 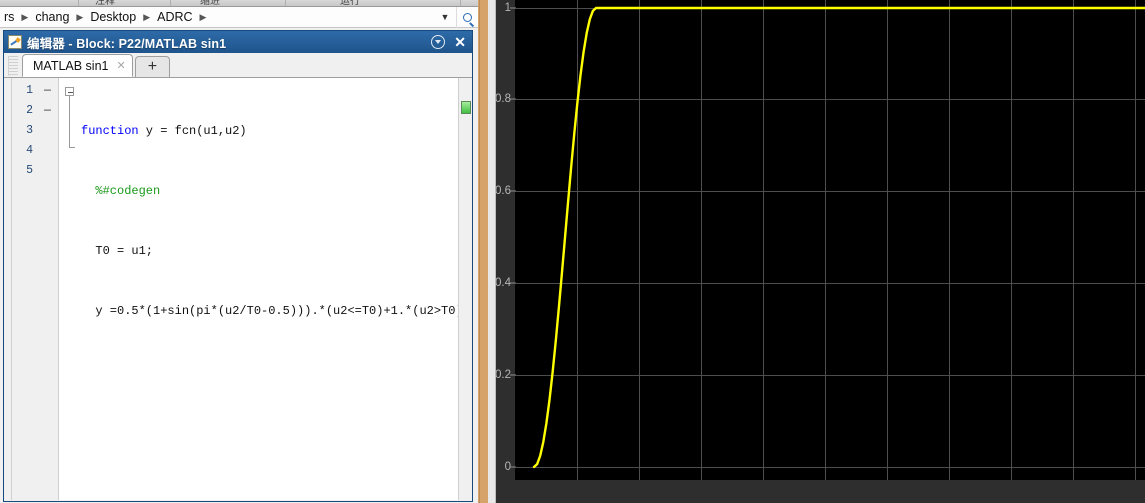 I want to click on line-number-gutter: 1 2 3 4 5, so click(x=24, y=289).